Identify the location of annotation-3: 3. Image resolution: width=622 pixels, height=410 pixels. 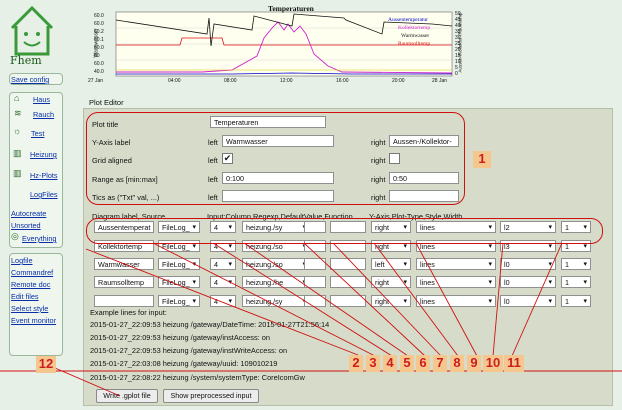
(373, 363).